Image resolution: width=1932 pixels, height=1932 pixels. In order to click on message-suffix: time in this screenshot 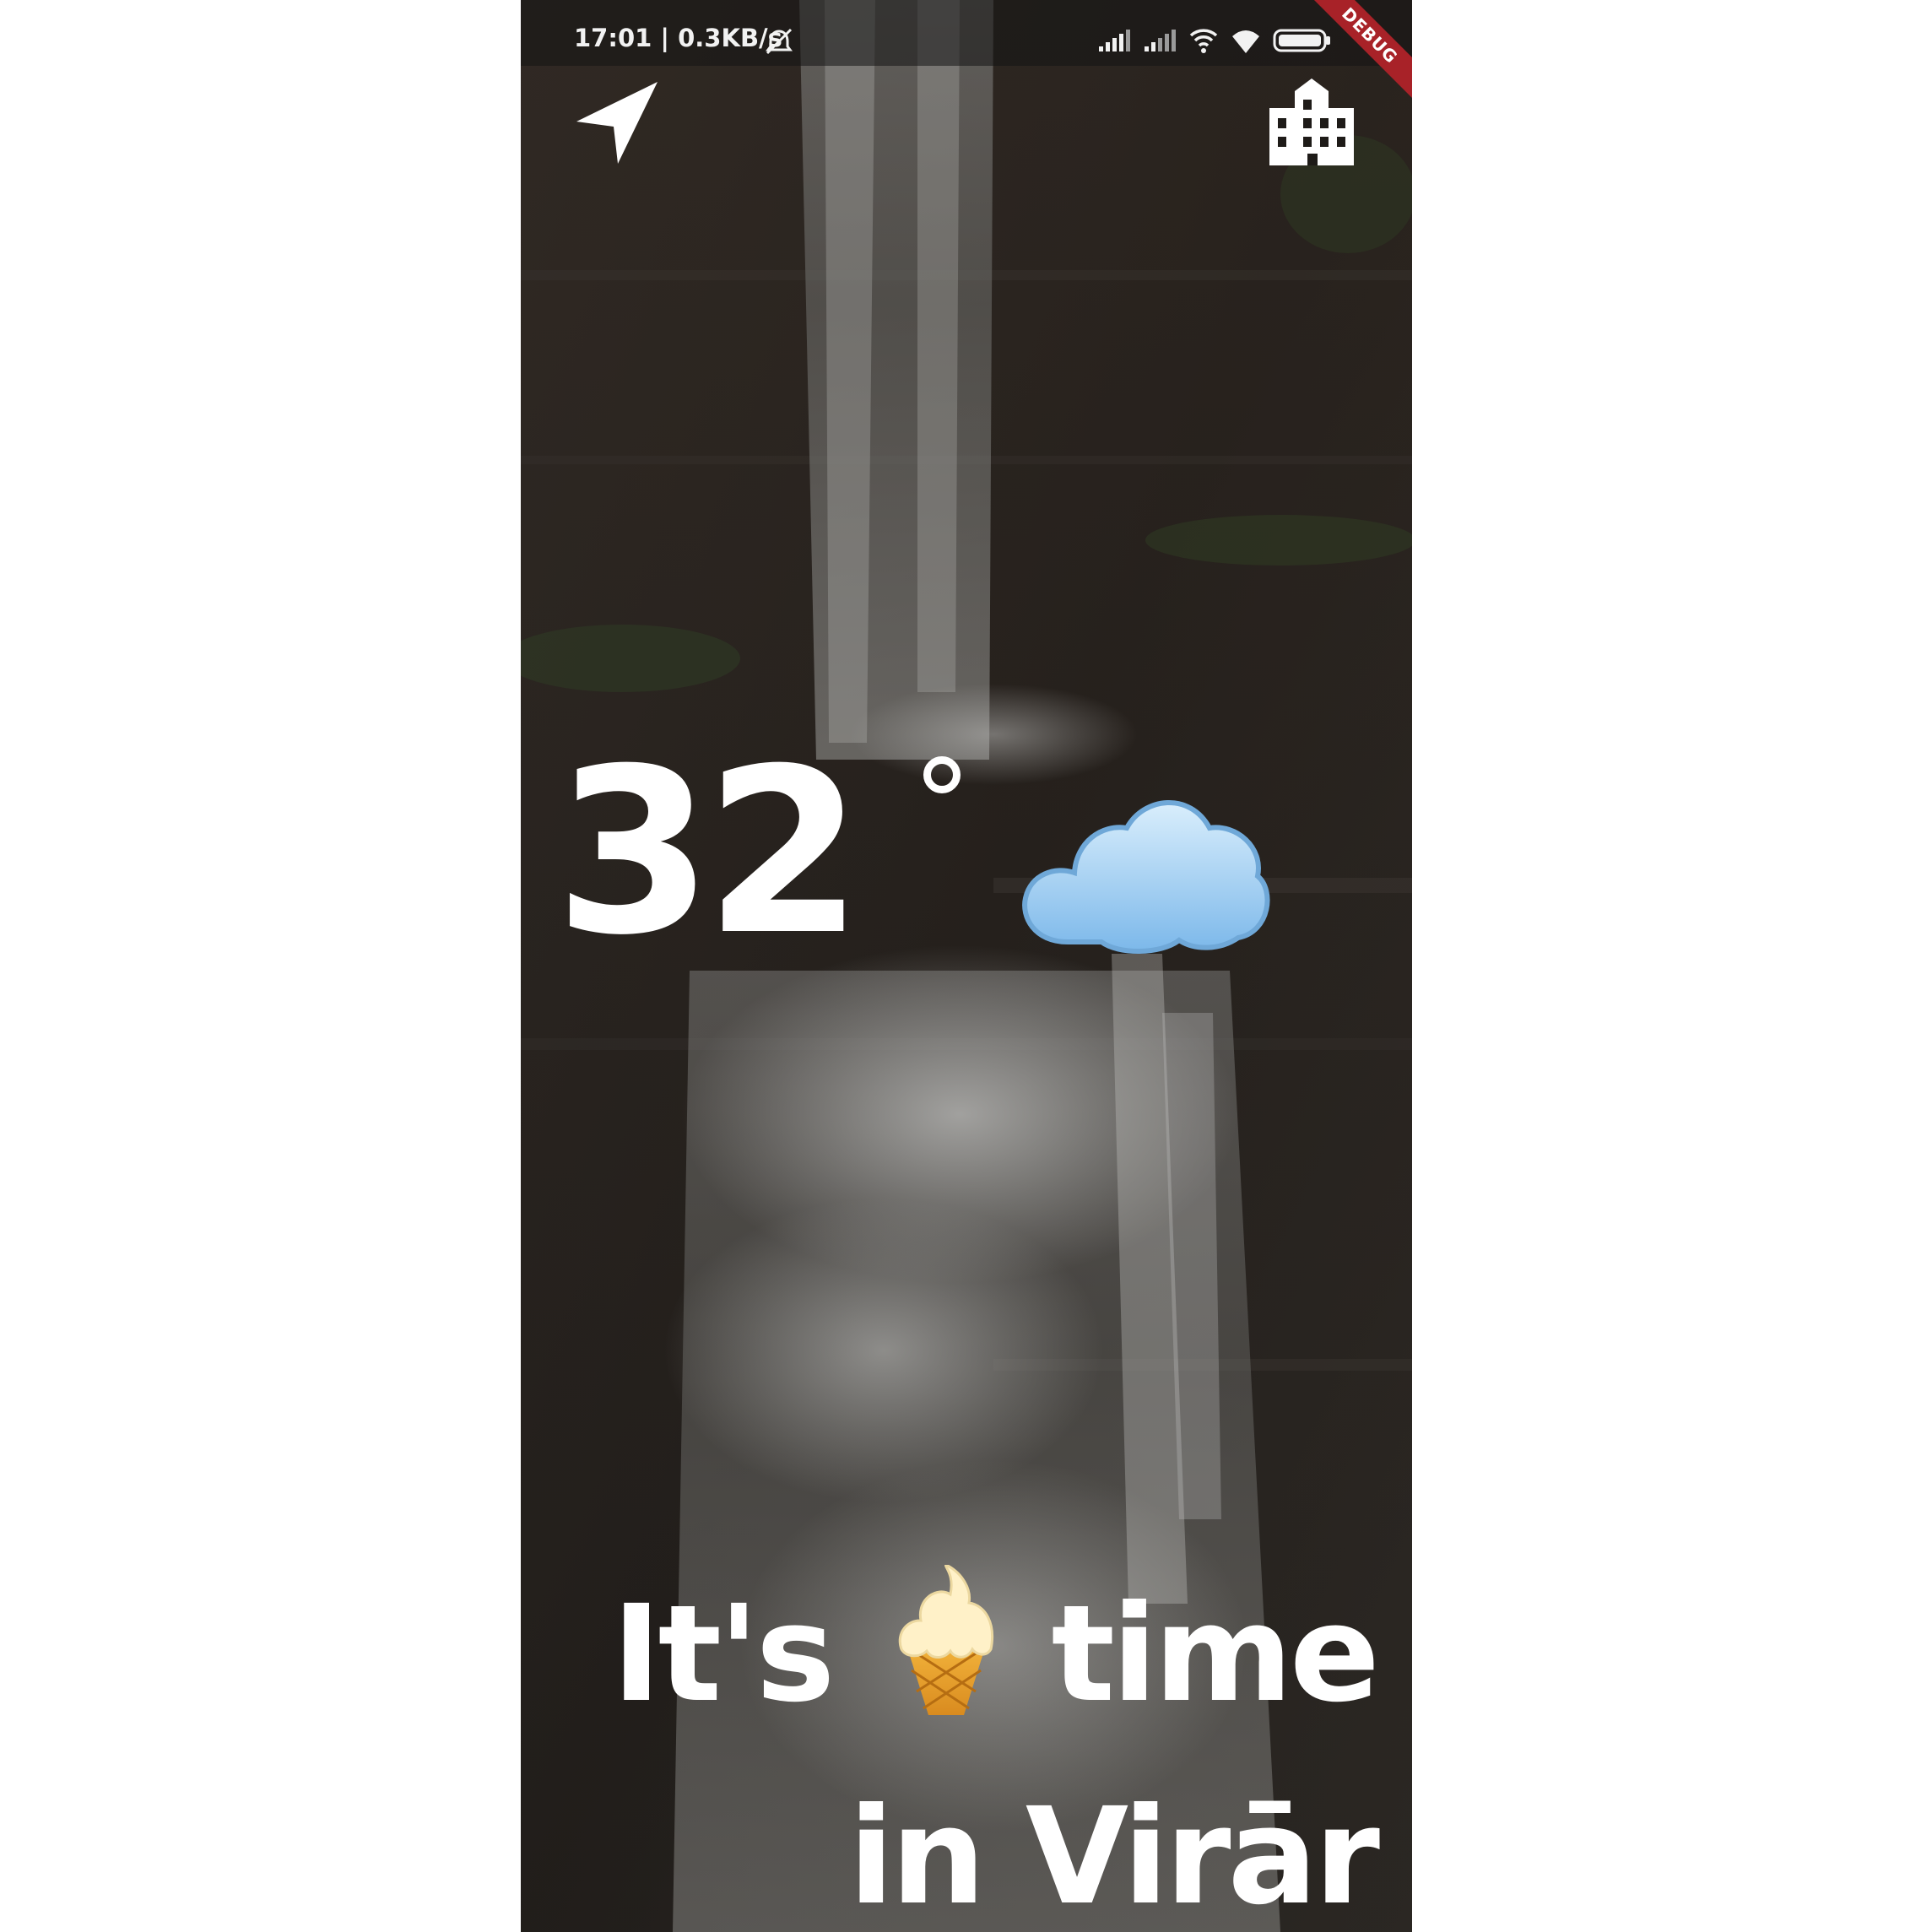, I will do `click(1215, 1654)`.